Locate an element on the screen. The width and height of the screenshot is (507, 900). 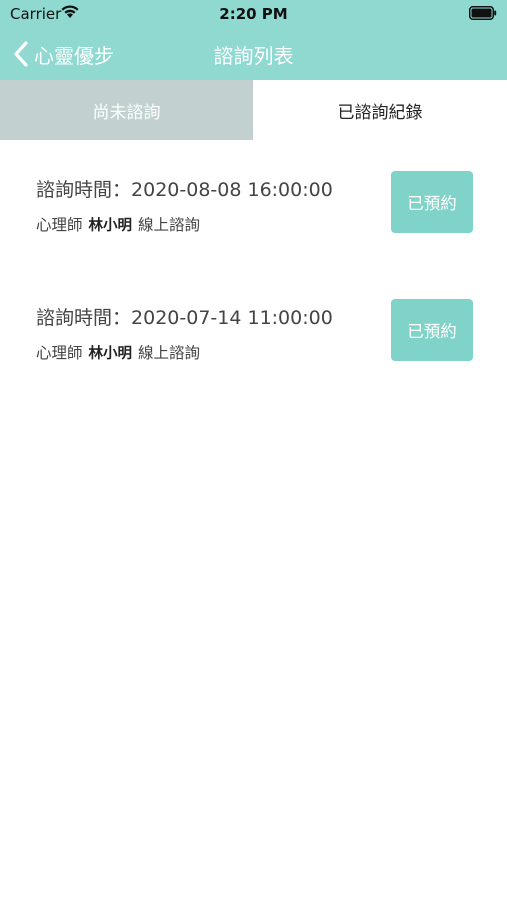
battery-icon is located at coordinates (483, 13).